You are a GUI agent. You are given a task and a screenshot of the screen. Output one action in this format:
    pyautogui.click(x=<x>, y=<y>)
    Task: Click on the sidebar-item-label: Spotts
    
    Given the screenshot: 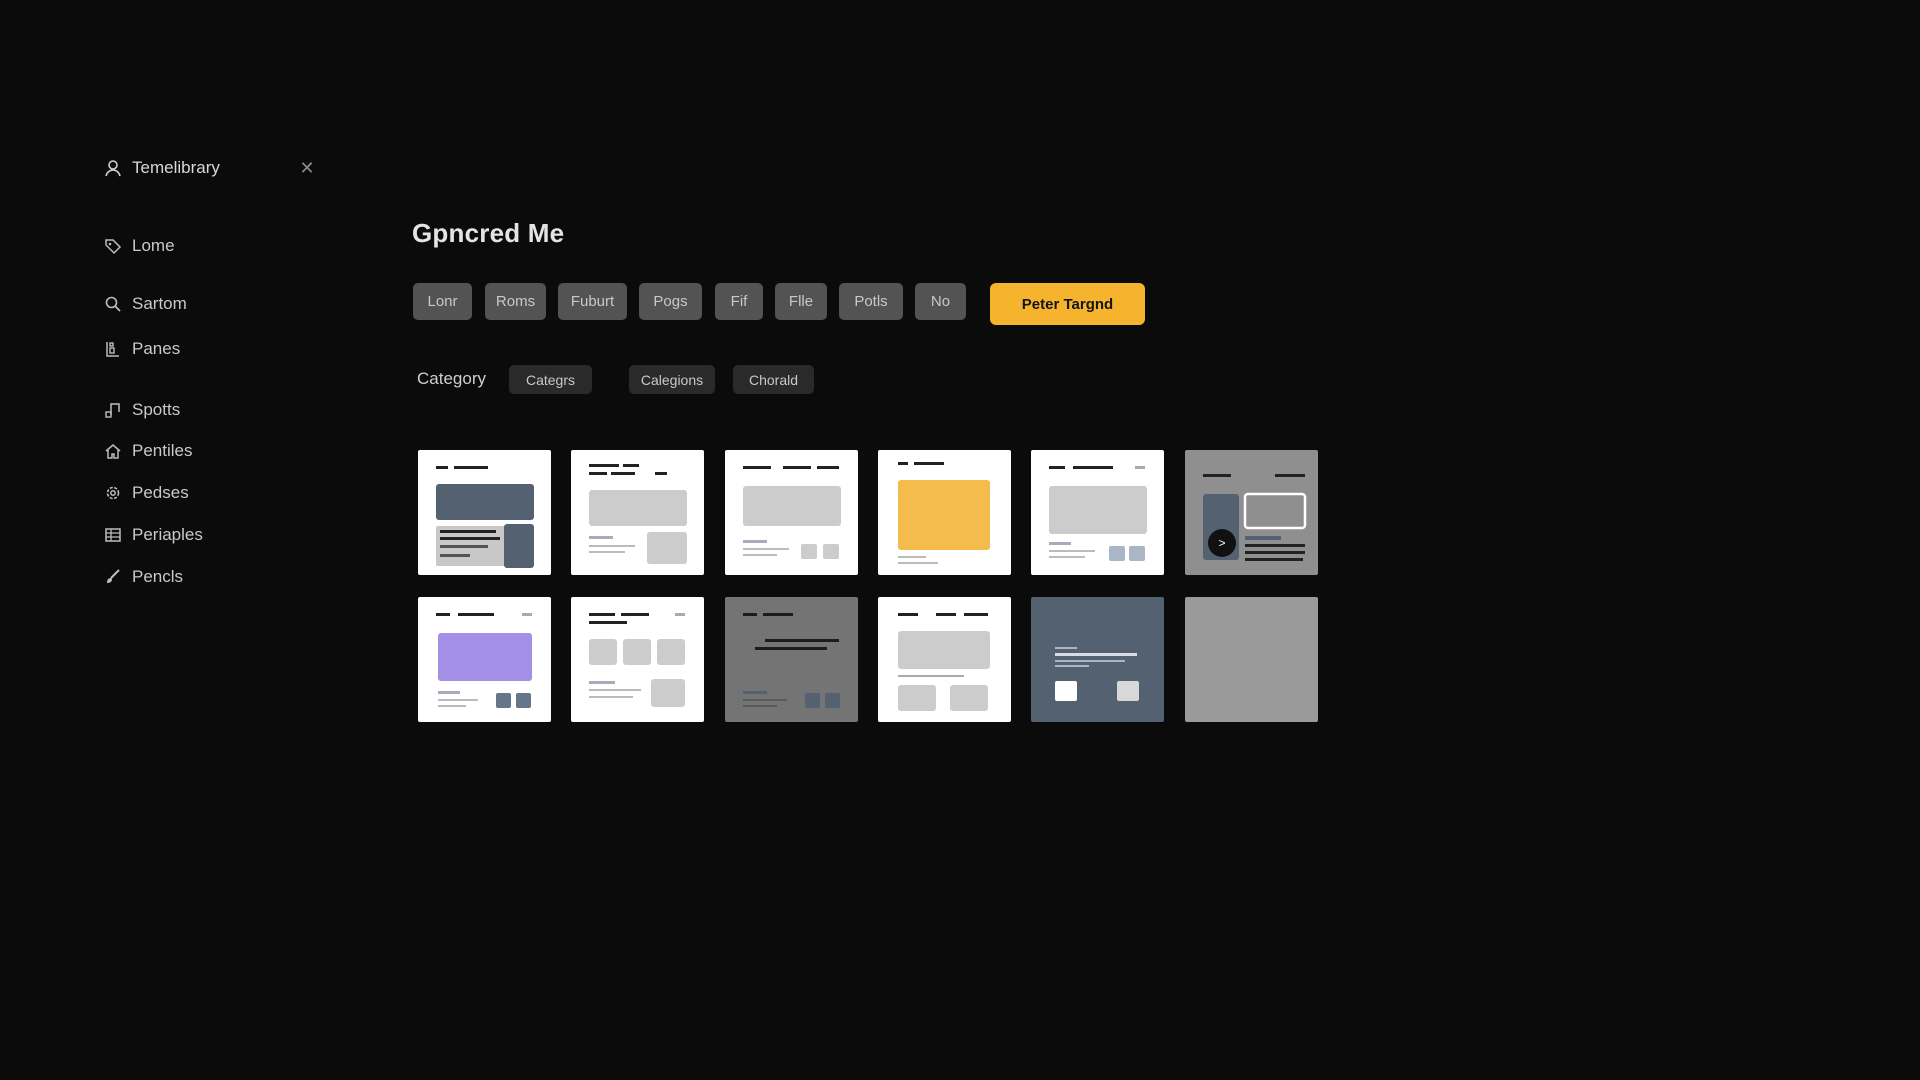 What is the action you would take?
    pyautogui.click(x=156, y=409)
    